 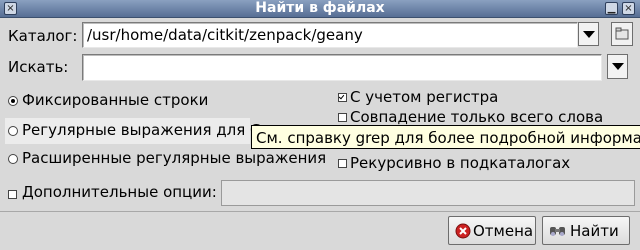 I want to click on whole-word-checkbox, so click(x=342, y=117).